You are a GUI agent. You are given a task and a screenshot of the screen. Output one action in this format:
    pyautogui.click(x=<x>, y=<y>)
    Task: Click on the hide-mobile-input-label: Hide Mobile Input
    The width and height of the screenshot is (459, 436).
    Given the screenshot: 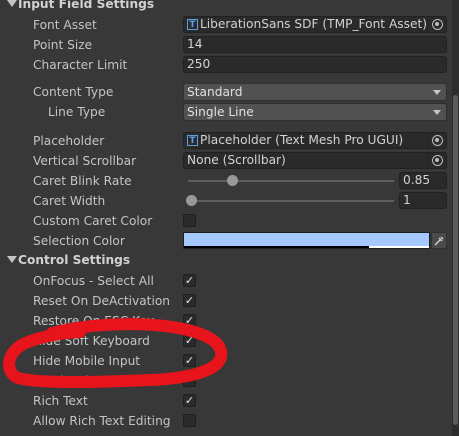 What is the action you would take?
    pyautogui.click(x=87, y=361)
    